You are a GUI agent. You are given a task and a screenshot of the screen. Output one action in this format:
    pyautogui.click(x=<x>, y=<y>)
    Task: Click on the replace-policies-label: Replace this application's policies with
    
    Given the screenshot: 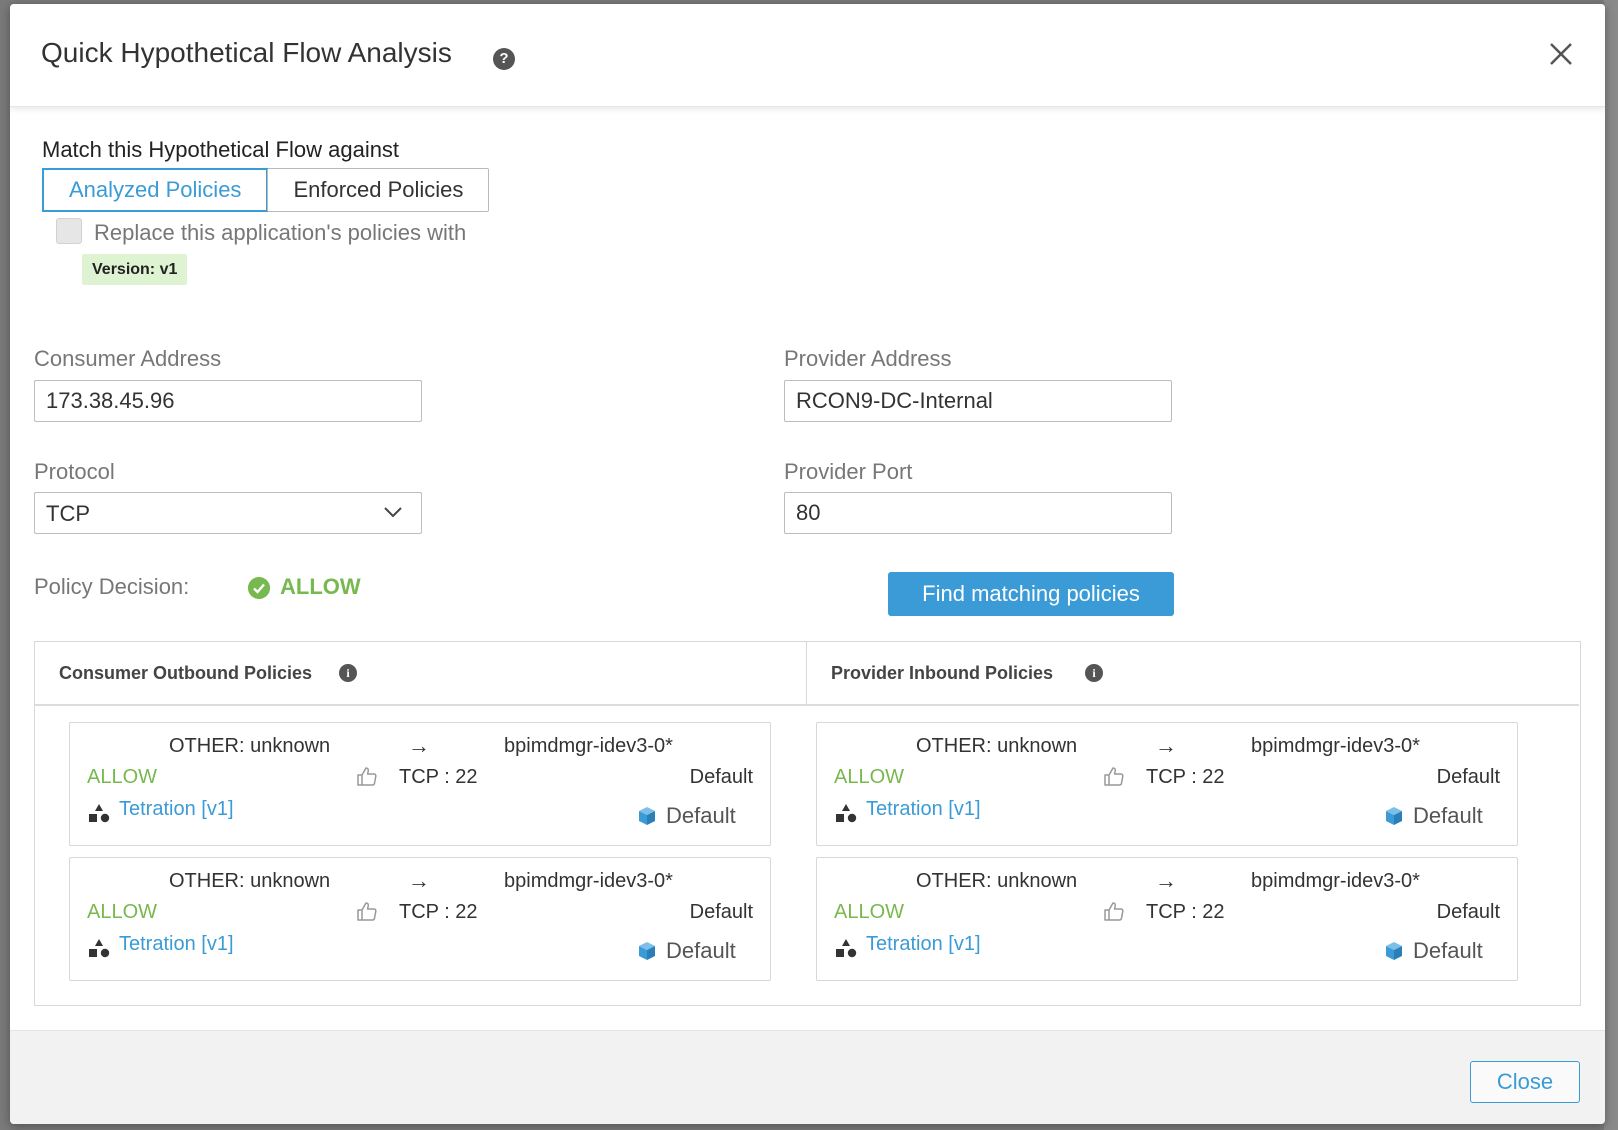 What is the action you would take?
    pyautogui.click(x=280, y=232)
    